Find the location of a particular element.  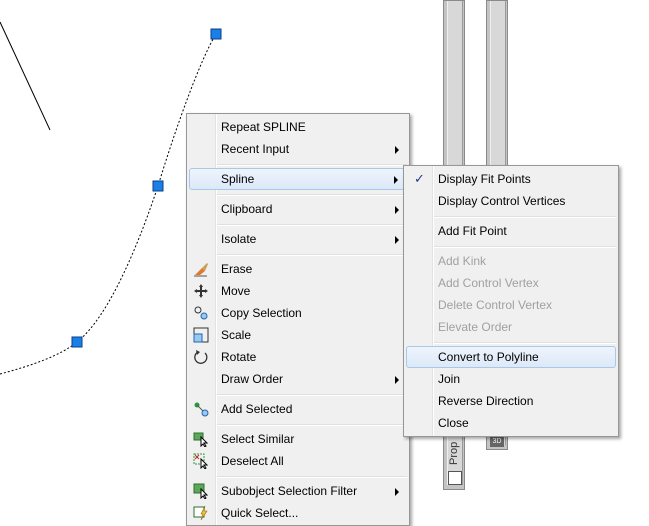

submenu-item-add-fit-point: Add Fit Point is located at coordinates (511, 231).